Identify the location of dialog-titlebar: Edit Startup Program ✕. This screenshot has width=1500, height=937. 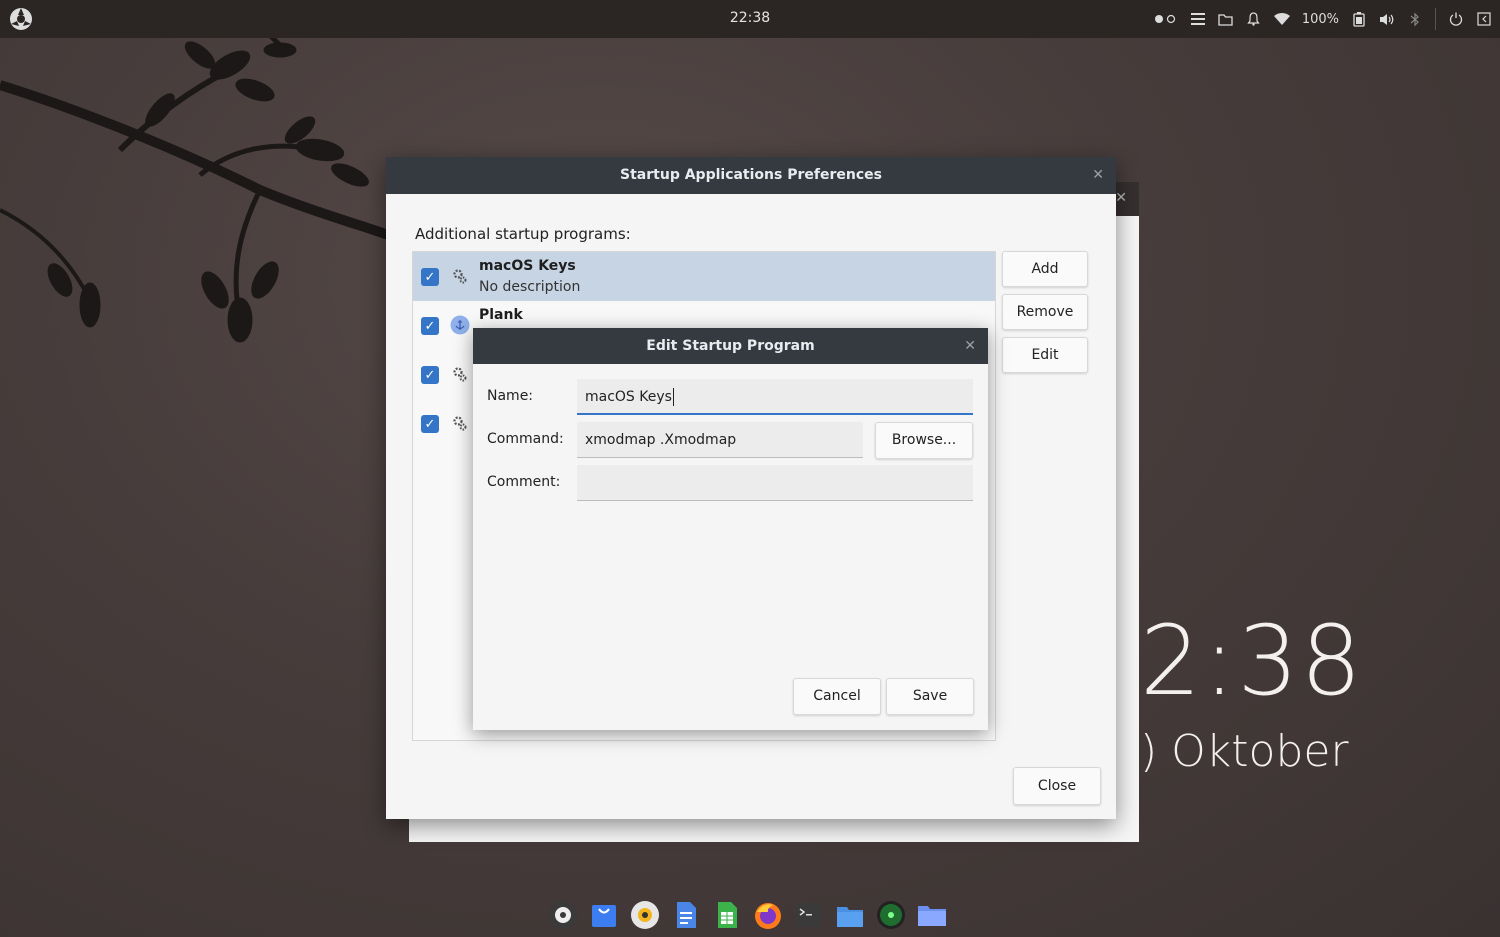
(730, 346).